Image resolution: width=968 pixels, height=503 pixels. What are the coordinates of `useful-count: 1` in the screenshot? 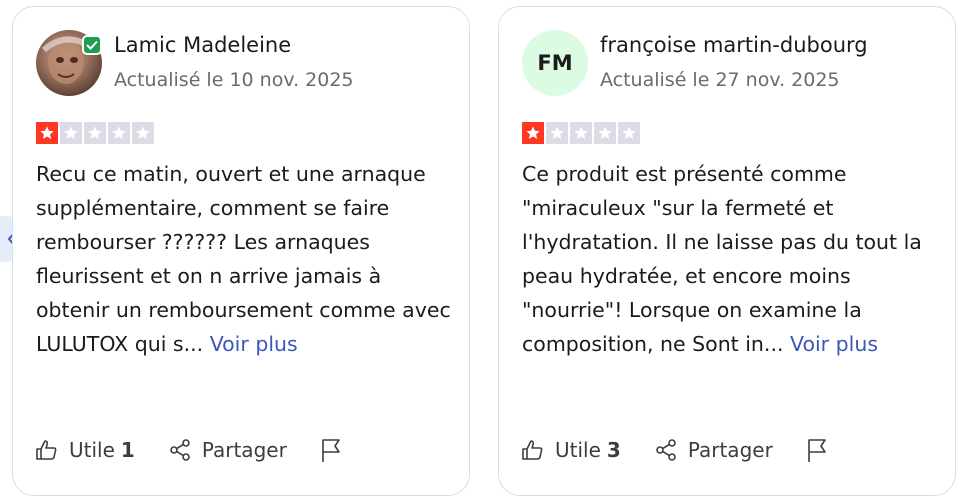 It's located at (127, 450).